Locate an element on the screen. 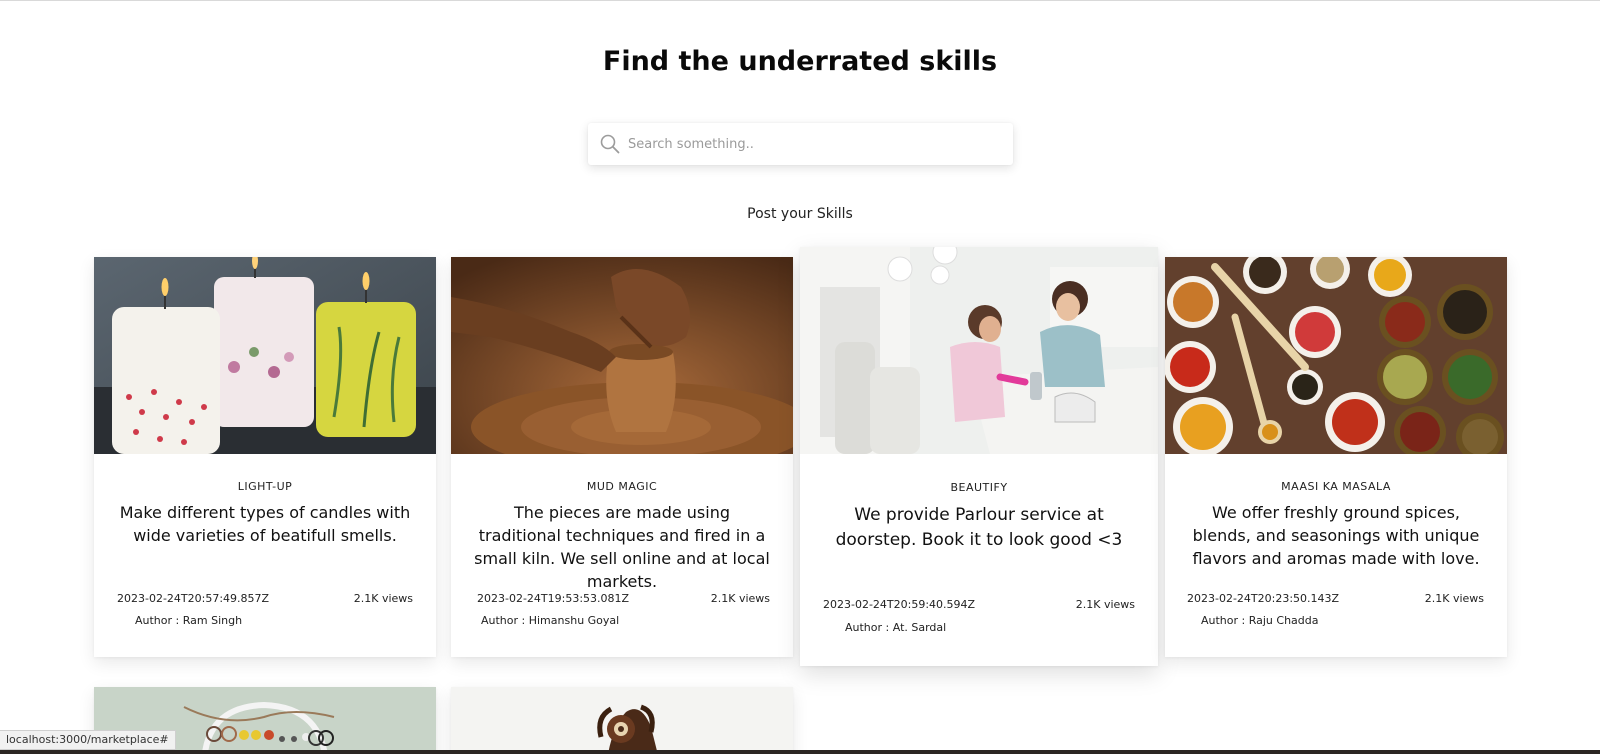  card-date: 2023-02-24T20:23:50.143Z is located at coordinates (1263, 598).